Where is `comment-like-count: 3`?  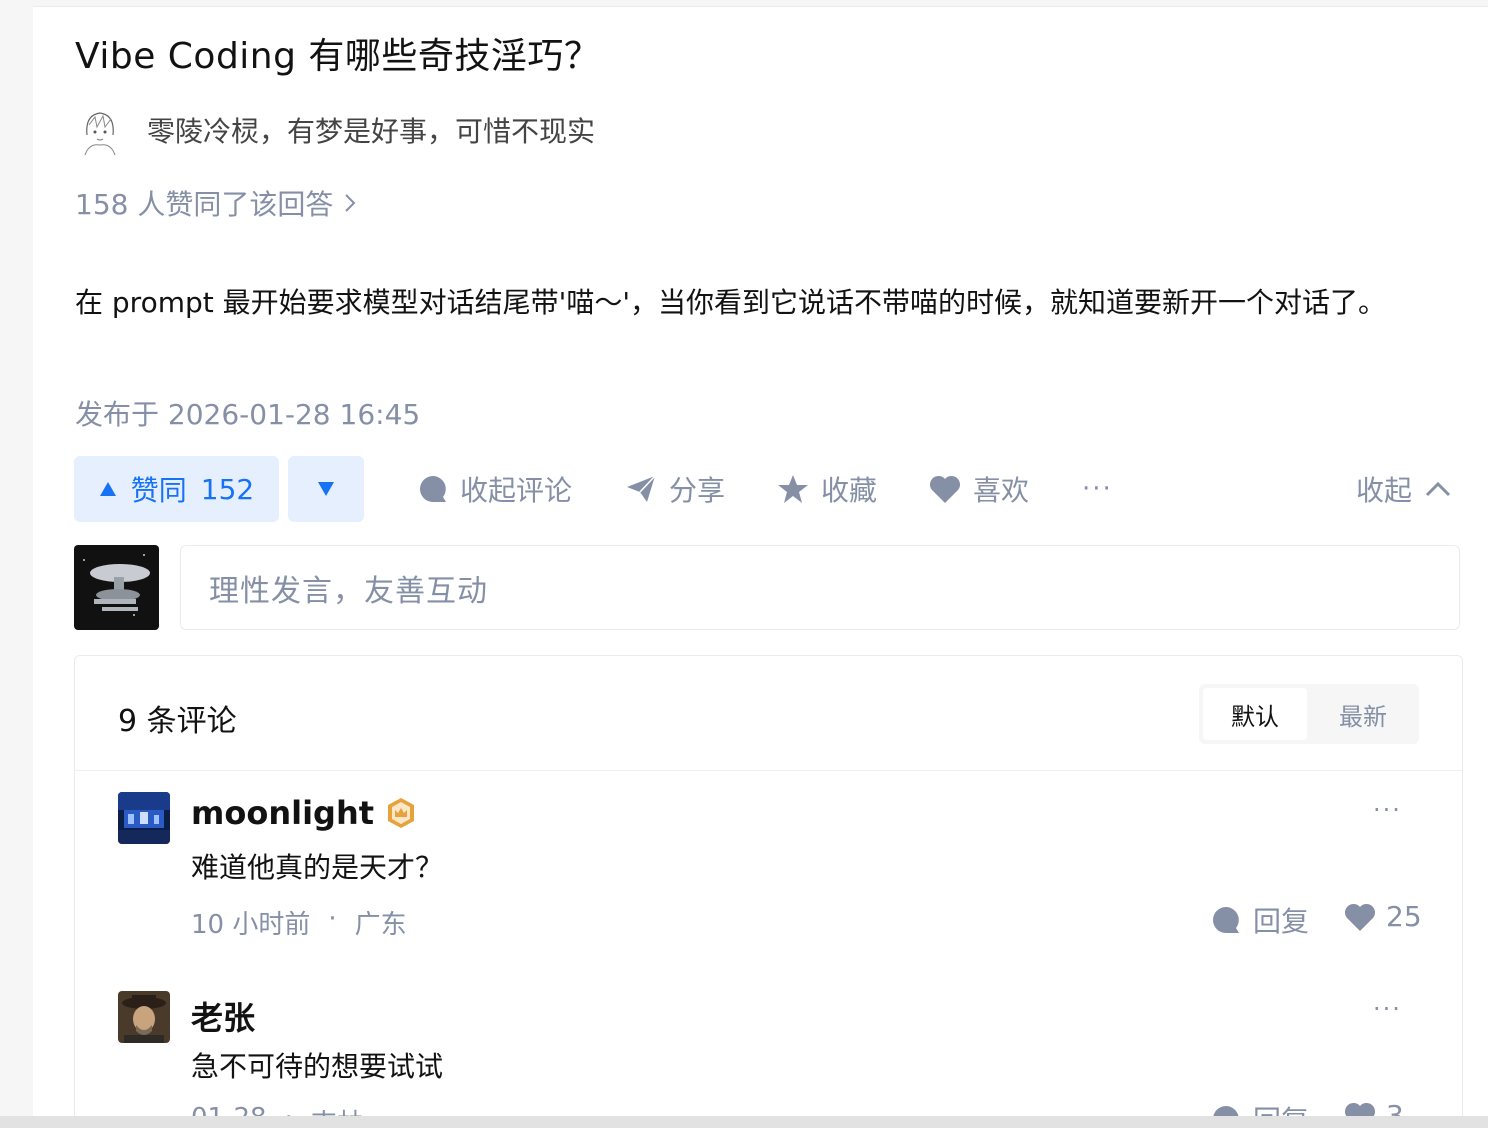
comment-like-count: 3 is located at coordinates (1395, 1108).